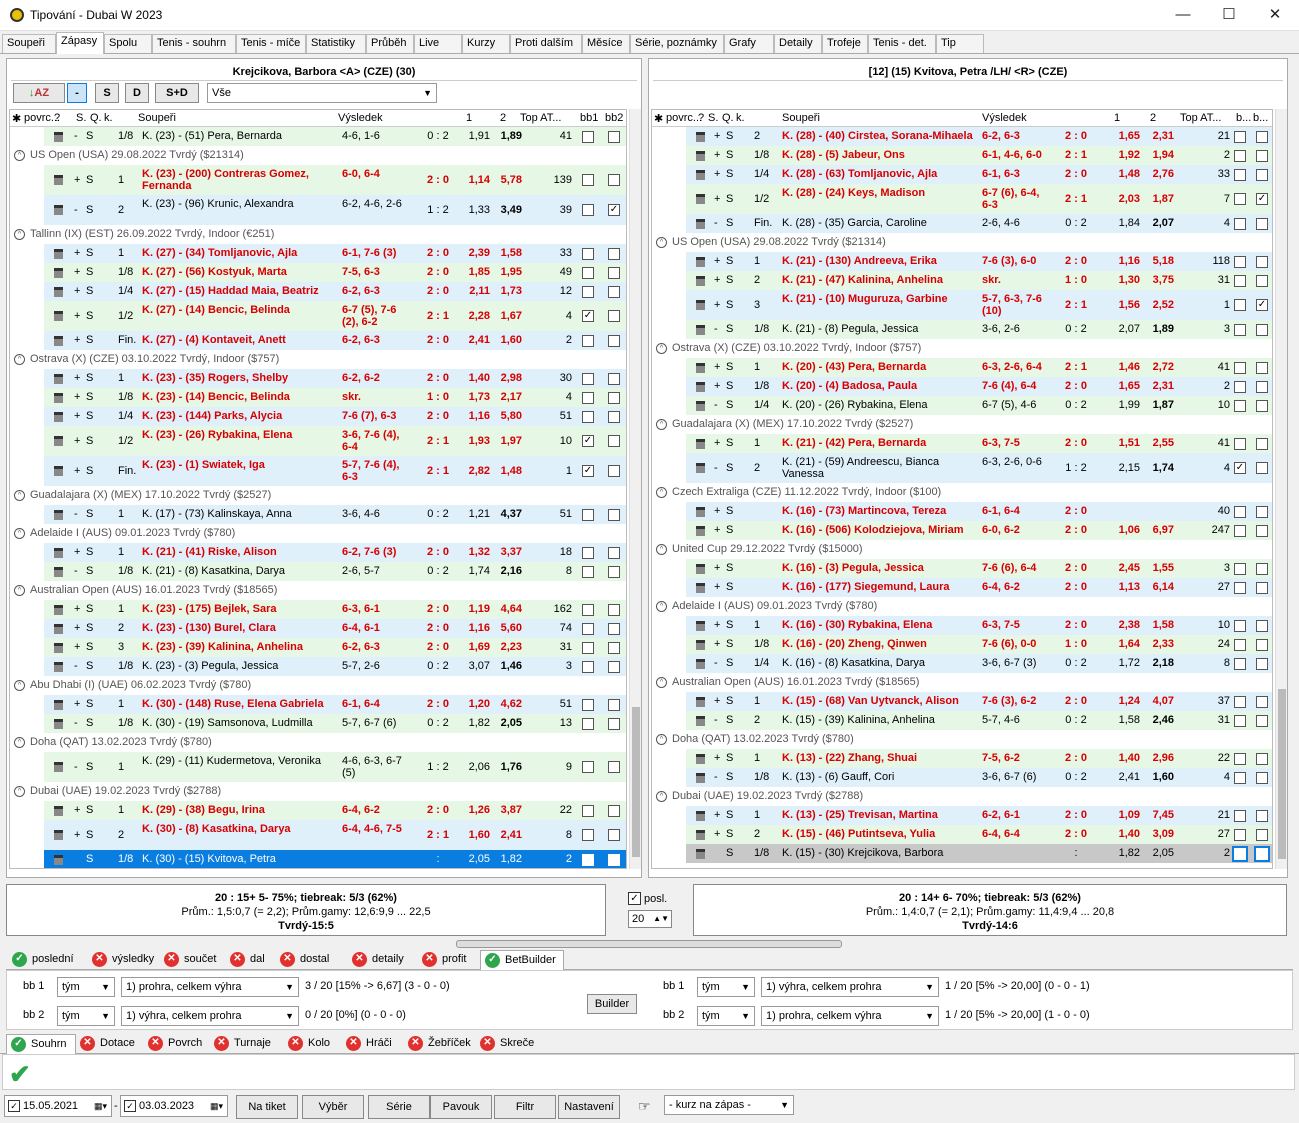 Image resolution: width=1299 pixels, height=1123 pixels. I want to click on builder-button: Builder, so click(612, 1004).